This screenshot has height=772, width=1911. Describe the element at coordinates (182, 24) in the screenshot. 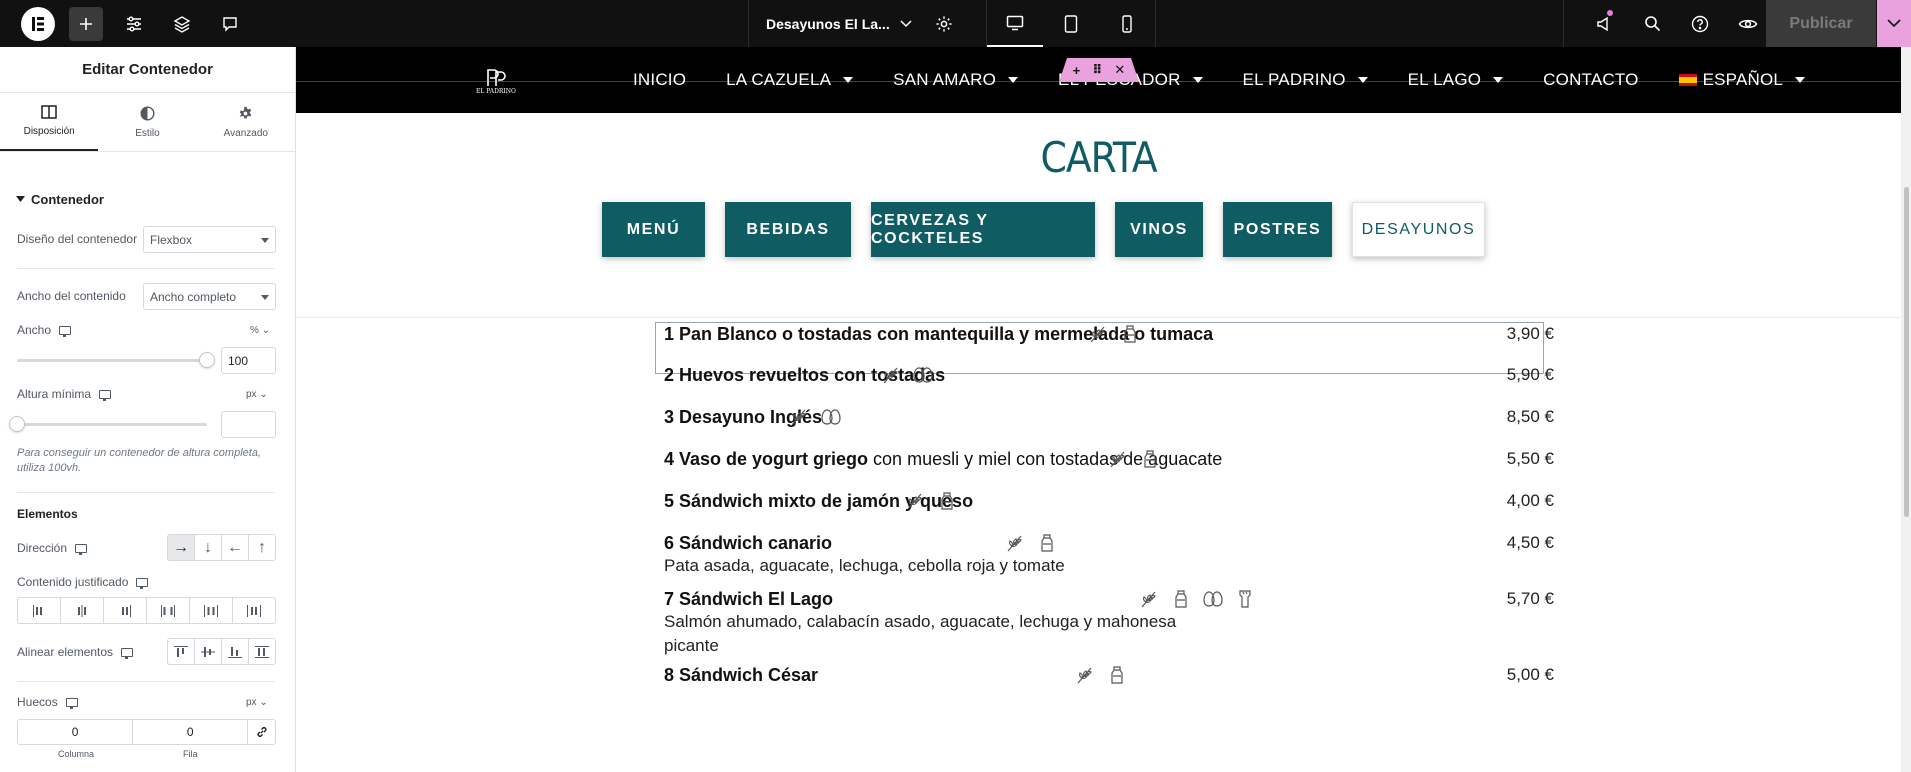

I see `structure-layers-icon` at that location.